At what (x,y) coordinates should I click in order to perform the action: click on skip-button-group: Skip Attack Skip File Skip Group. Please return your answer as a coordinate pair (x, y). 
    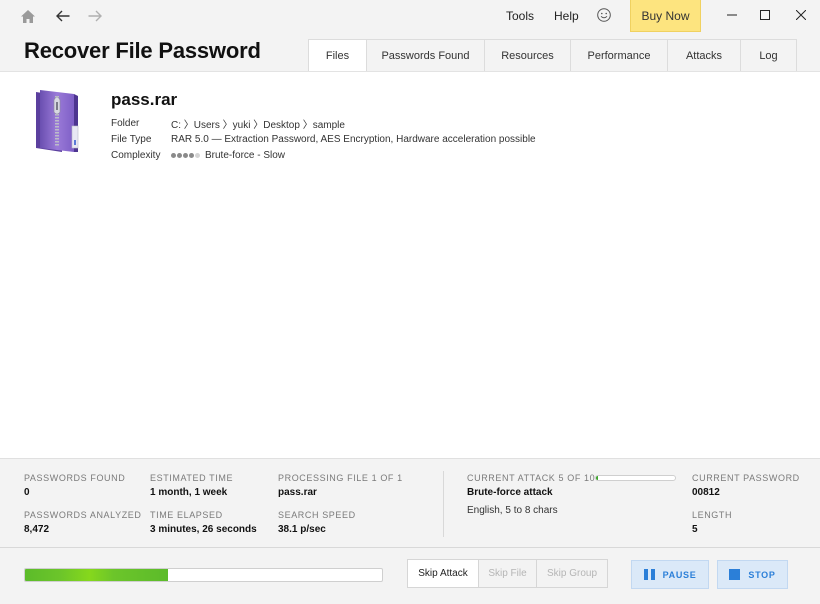
    Looking at the image, I should click on (507, 573).